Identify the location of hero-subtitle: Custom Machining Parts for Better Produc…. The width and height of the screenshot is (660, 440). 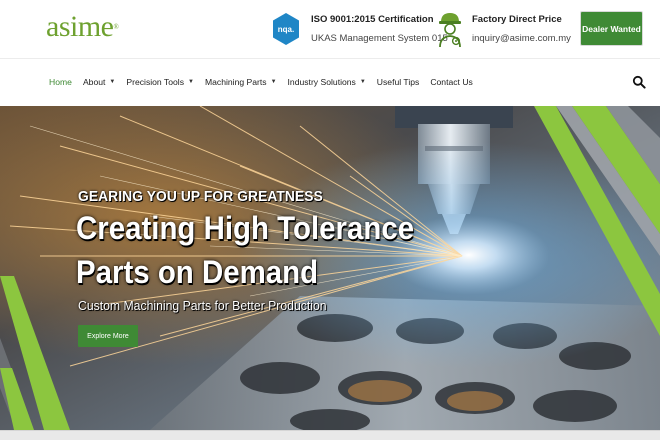
(202, 305).